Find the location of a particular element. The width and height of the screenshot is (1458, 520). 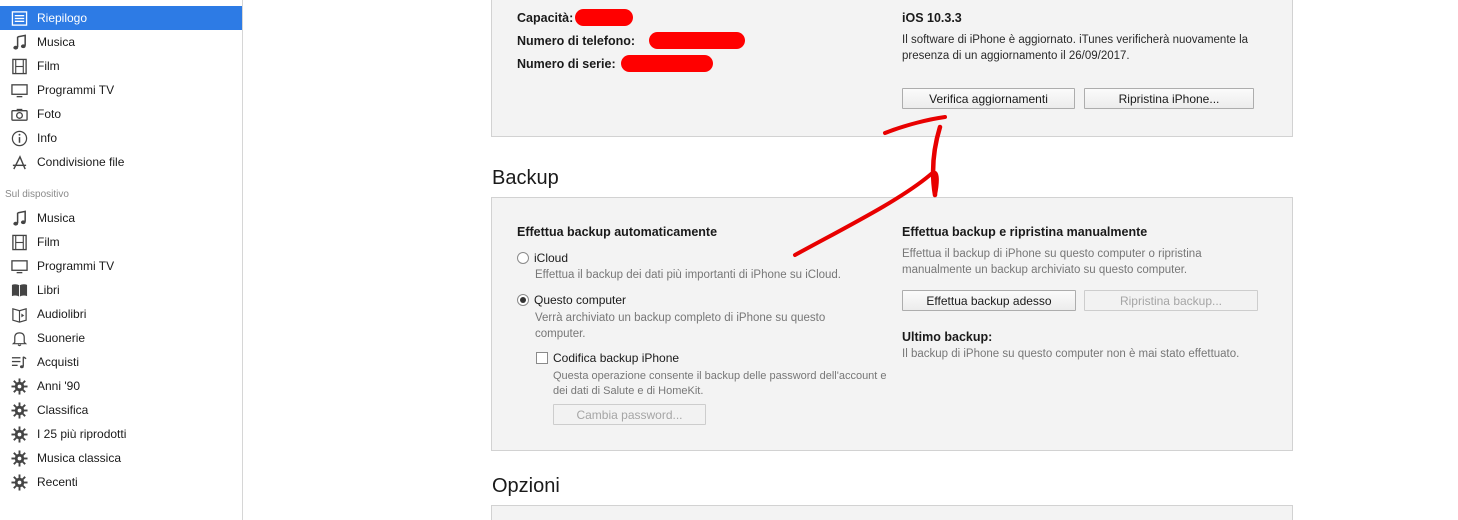

sidebar-settings-item-0: Riepilogo is located at coordinates (121, 18).